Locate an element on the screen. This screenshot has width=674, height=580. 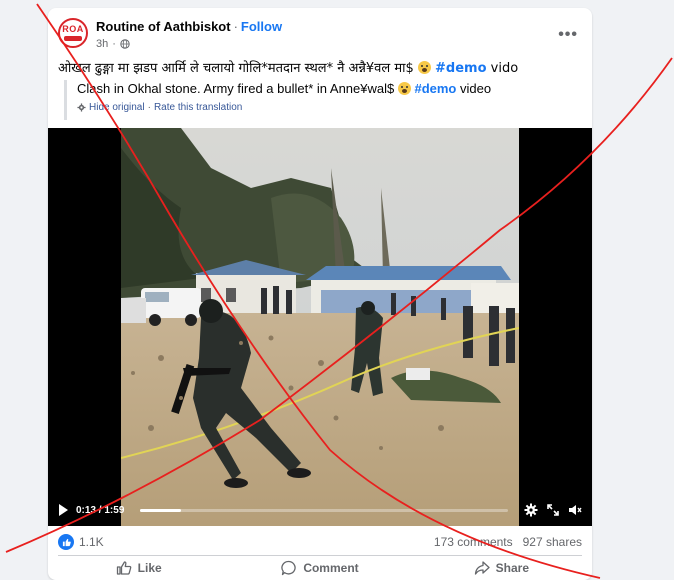
avatar-logo-text: ROA is located at coordinates (73, 29).